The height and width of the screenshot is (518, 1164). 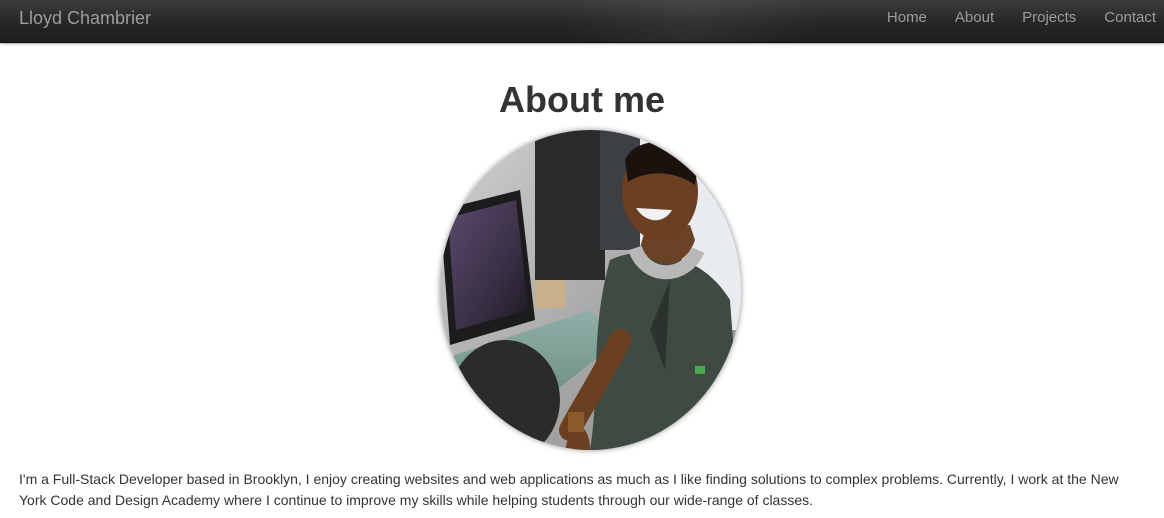 I want to click on nav-link-home: Home, so click(x=907, y=17).